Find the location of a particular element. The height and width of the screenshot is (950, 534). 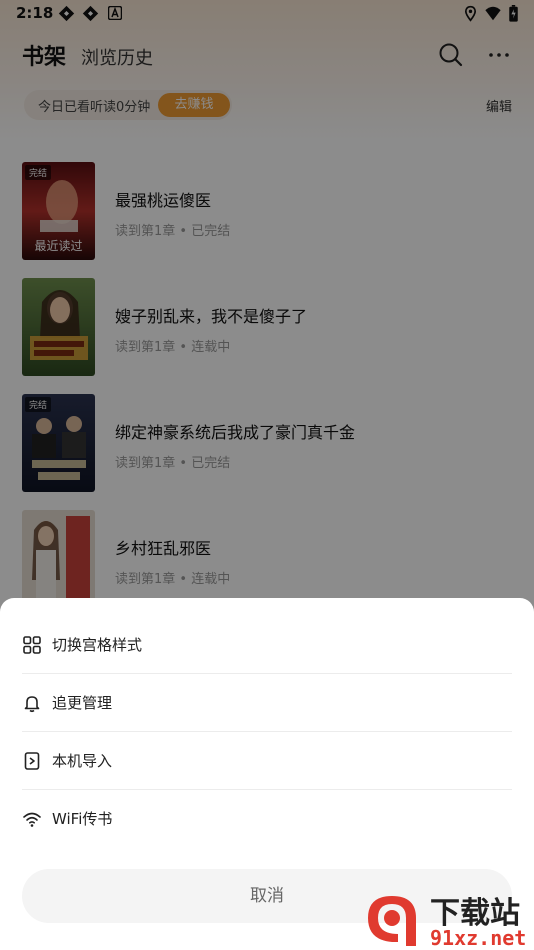

watermark-en-text: 91xz.net is located at coordinates (478, 938).